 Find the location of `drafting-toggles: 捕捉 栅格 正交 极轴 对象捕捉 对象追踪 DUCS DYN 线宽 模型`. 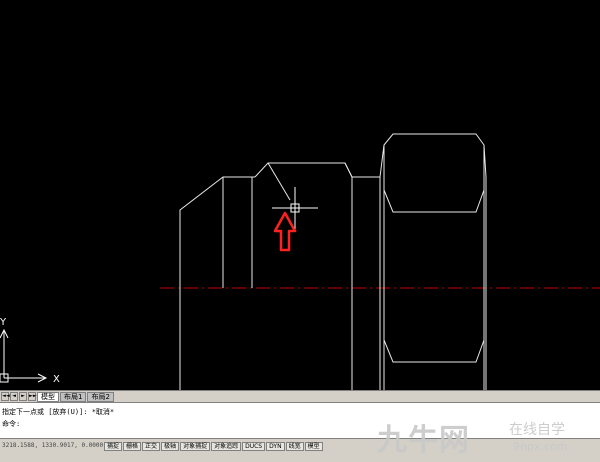

drafting-toggles: 捕捉 栅格 正交 极轴 对象捕捉 对象追踪 DUCS DYN 线宽 模型 is located at coordinates (214, 446).